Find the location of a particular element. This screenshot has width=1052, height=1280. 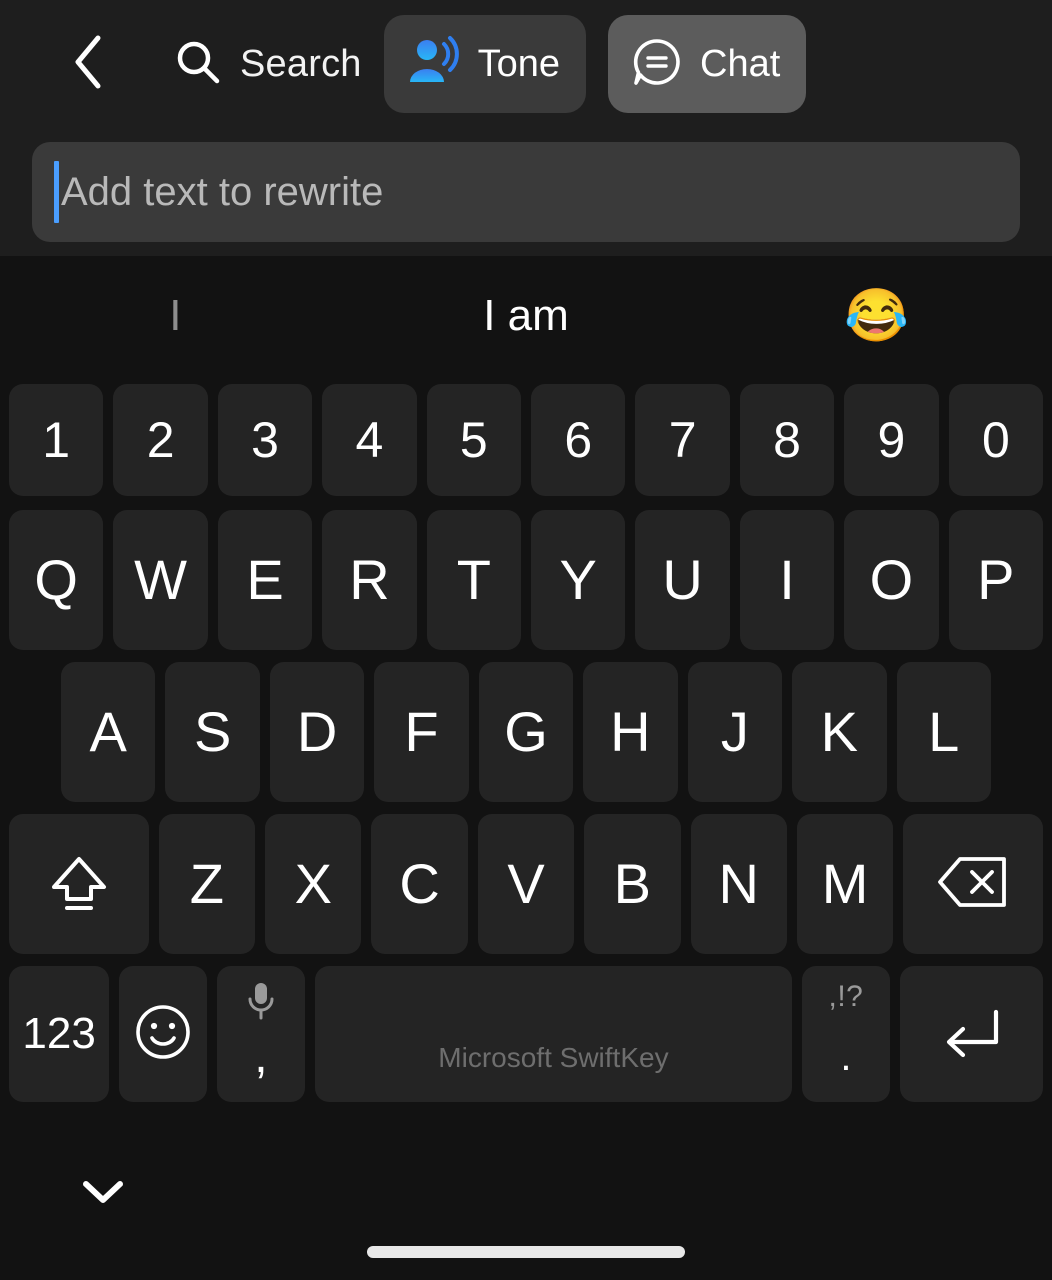

key-label: K is located at coordinates (839, 731).